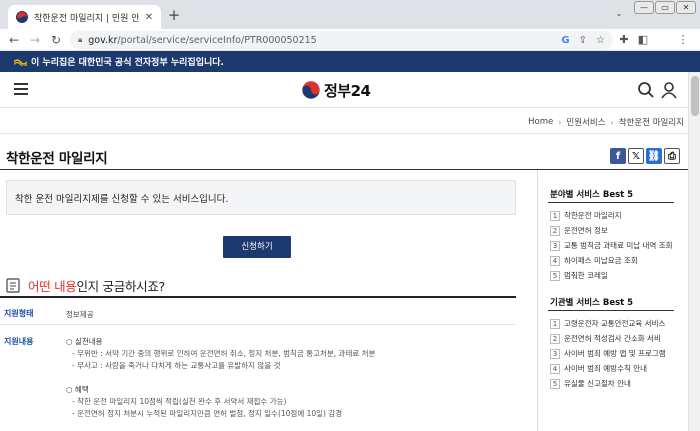  I want to click on breadcrumb: Home › 민원서비스 › 착한운전 마일리지, so click(344, 121).